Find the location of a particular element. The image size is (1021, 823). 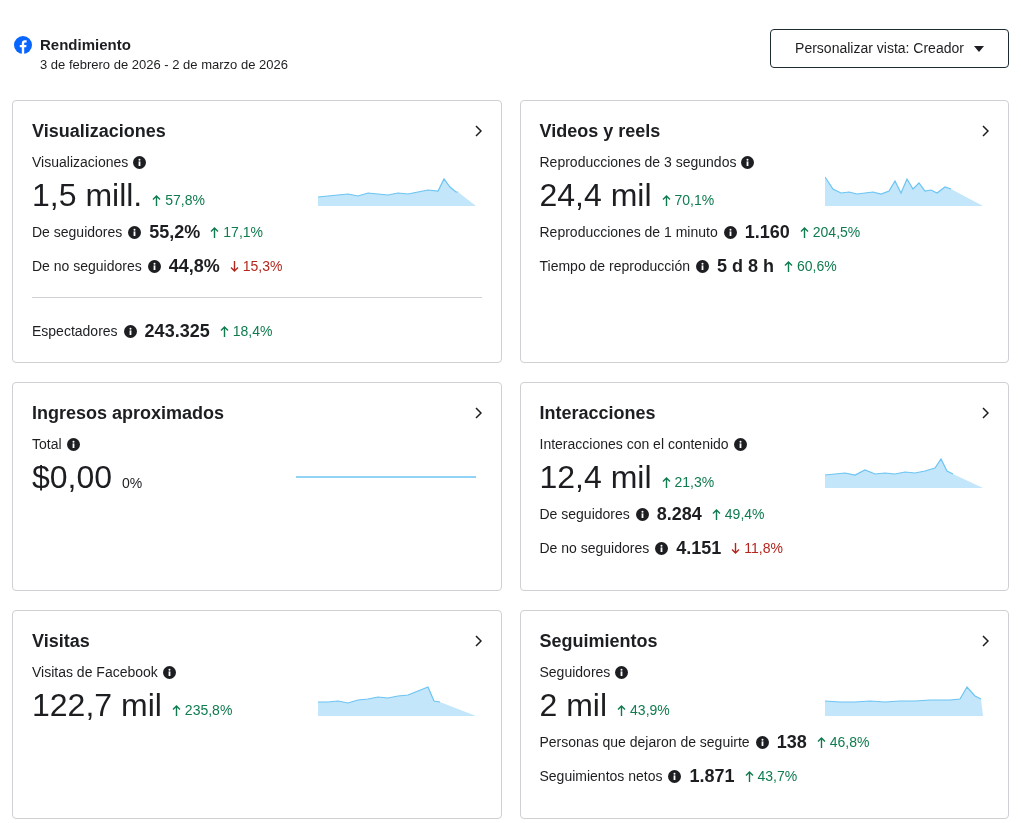

metric-label: Interacciones con el contenido is located at coordinates (634, 444).